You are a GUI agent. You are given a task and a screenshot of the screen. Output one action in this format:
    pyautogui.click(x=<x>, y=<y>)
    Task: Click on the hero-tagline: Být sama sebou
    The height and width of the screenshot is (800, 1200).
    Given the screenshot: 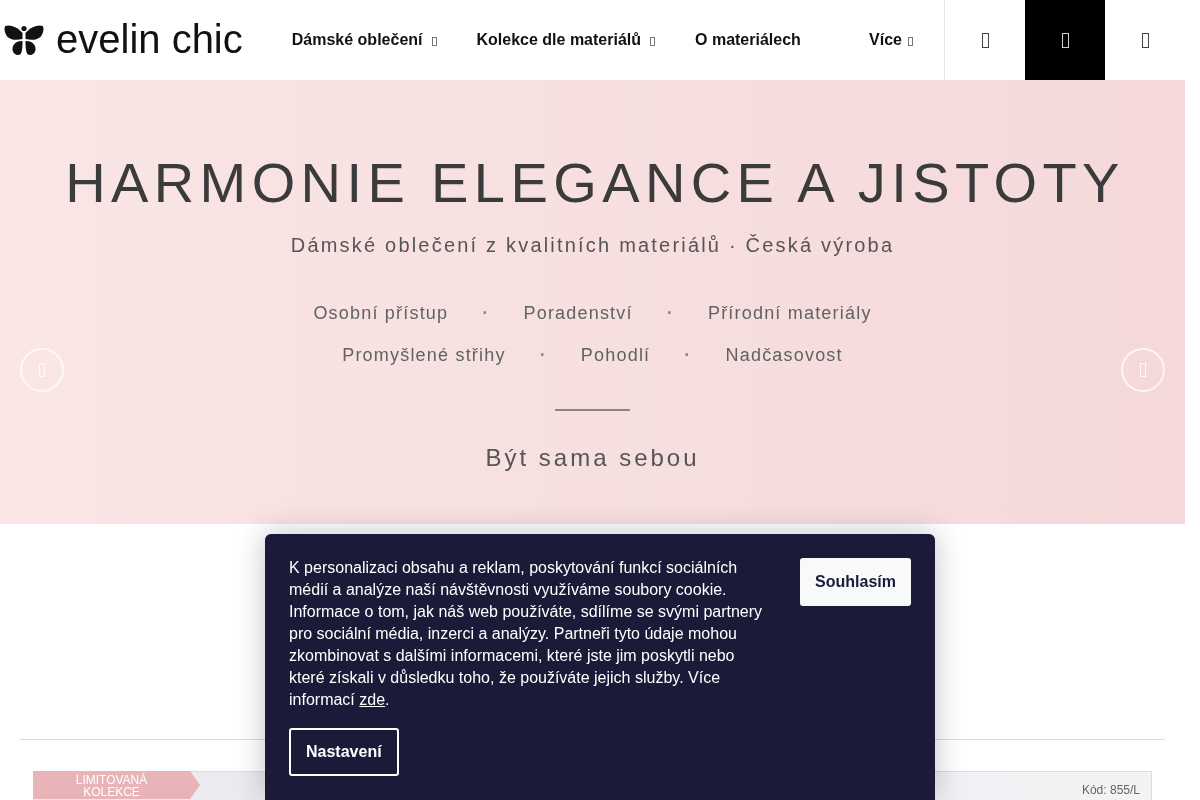 What is the action you would take?
    pyautogui.click(x=592, y=458)
    